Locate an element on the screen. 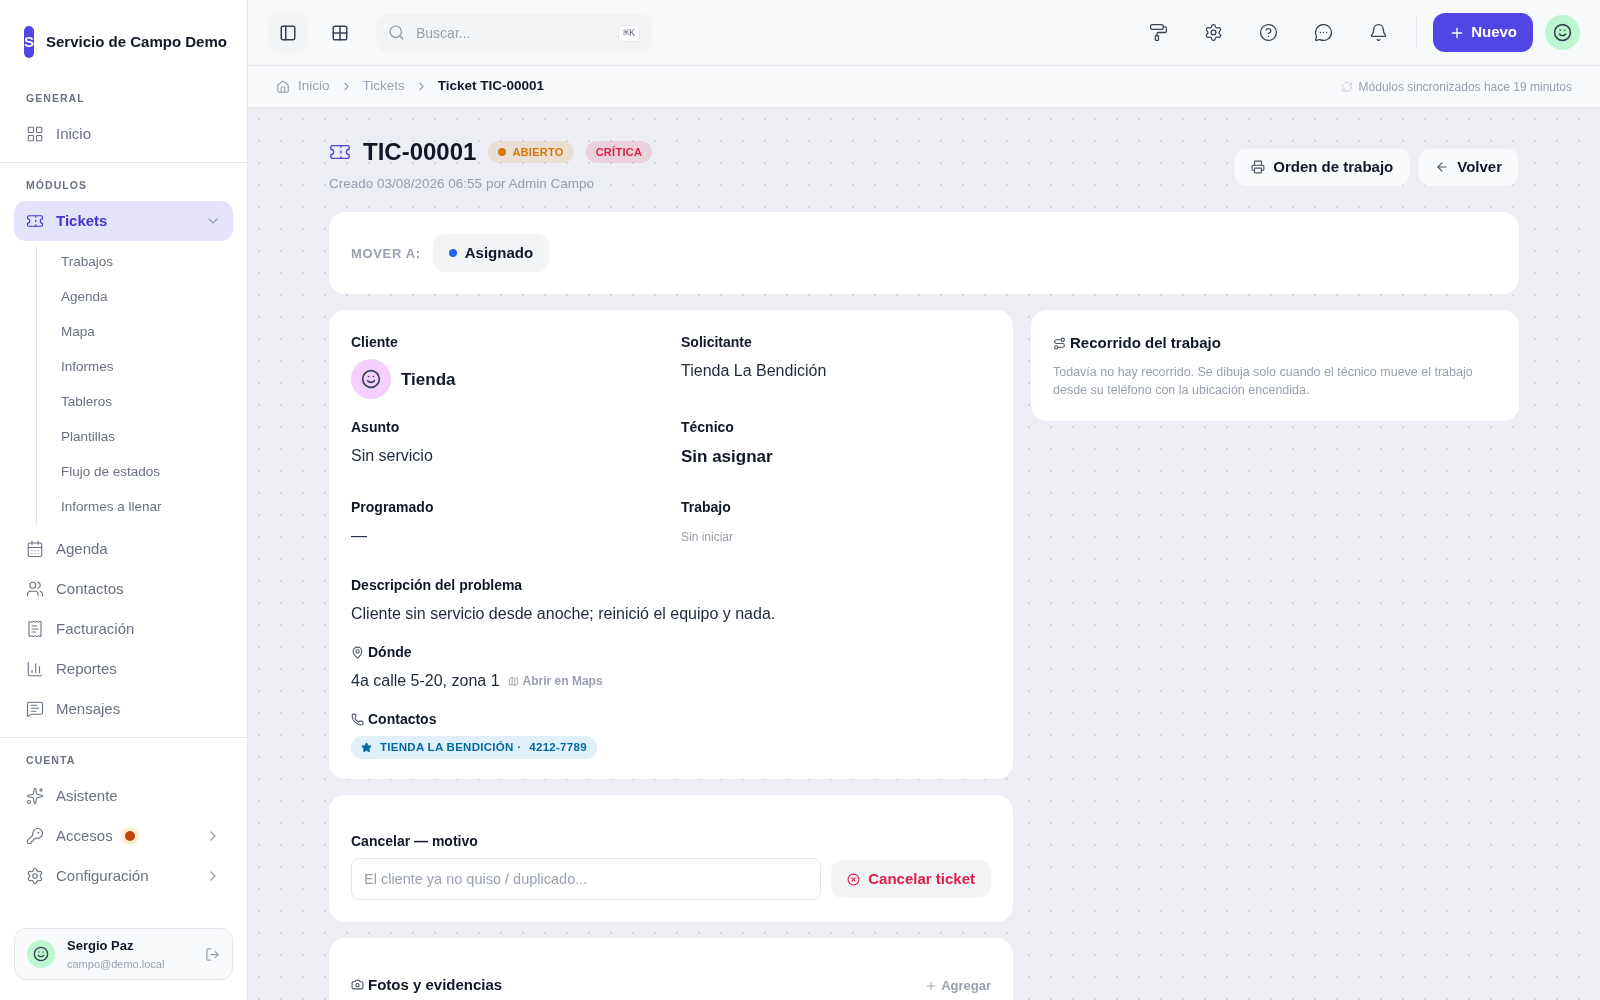 The width and height of the screenshot is (1600, 1000). work-order-button: Orden de trabajo is located at coordinates (1322, 167).